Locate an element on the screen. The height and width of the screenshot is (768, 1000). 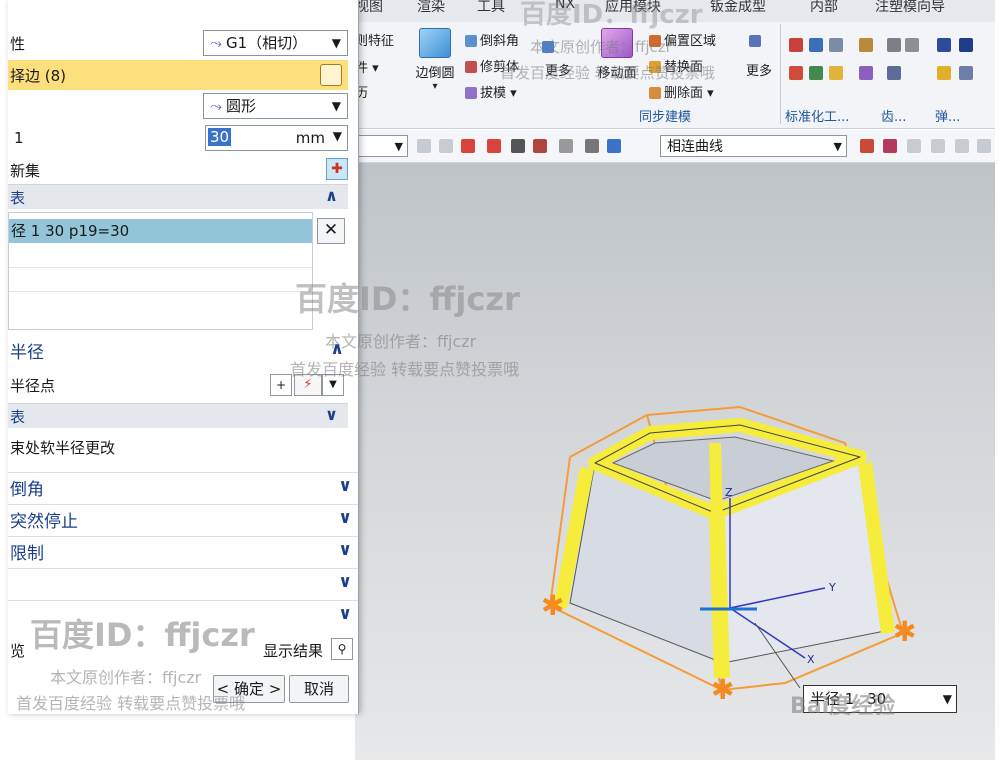
gear-tool-3-icon is located at coordinates (894, 45).